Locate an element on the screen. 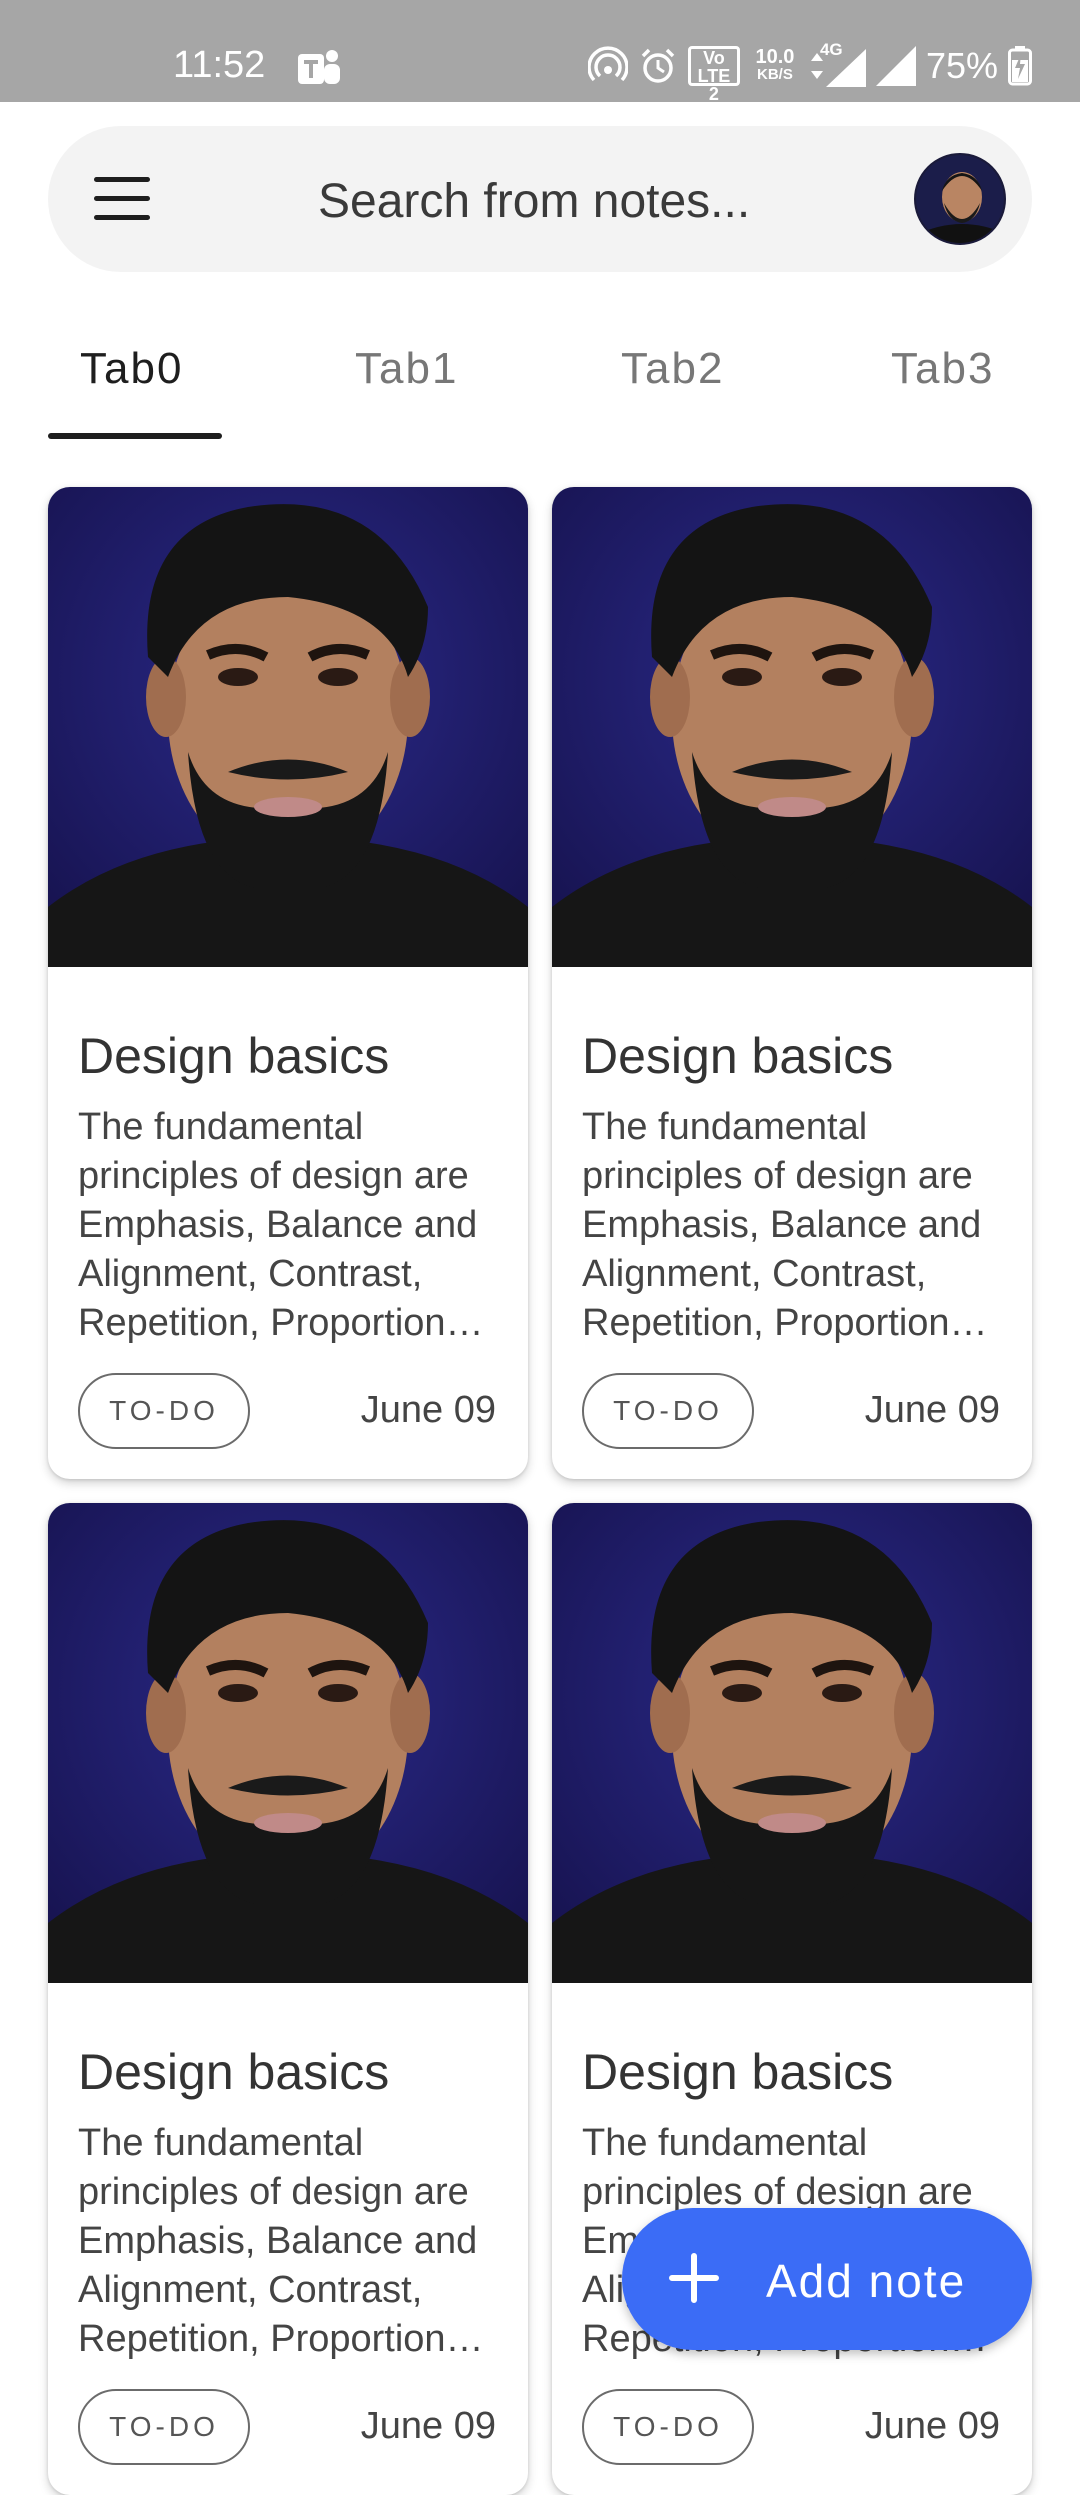 Image resolution: width=1080 pixels, height=2495 pixels. menu-icon is located at coordinates (122, 199).